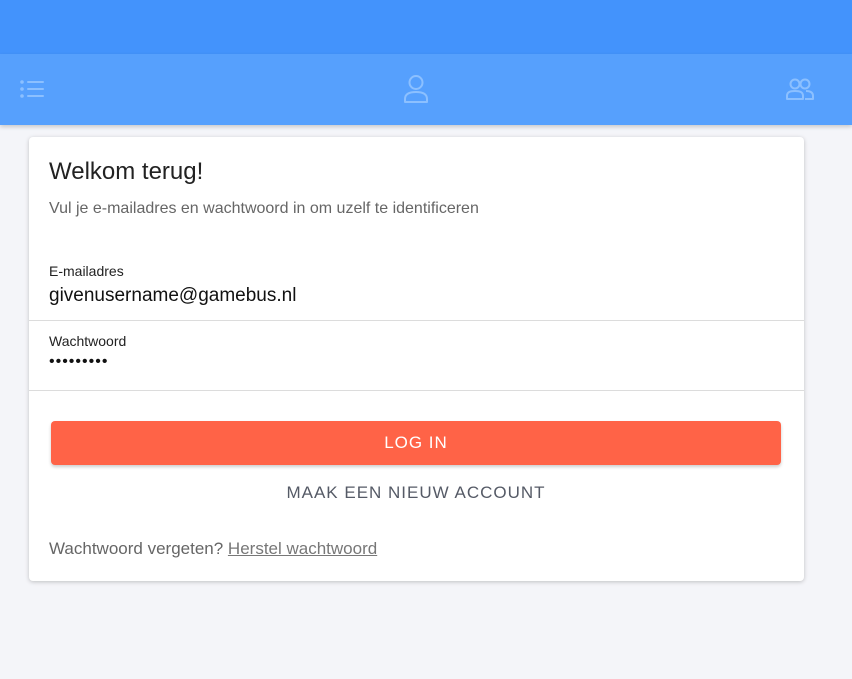 Image resolution: width=852 pixels, height=679 pixels. Describe the element at coordinates (88, 341) in the screenshot. I see `password-label: Wachtwoord` at that location.